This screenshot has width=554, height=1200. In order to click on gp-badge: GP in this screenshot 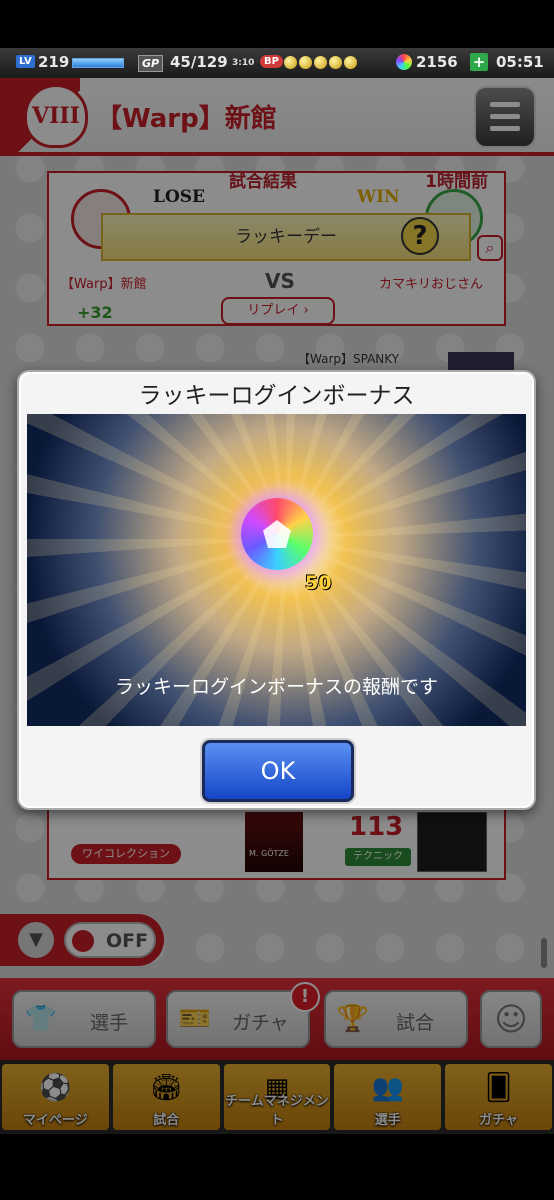, I will do `click(151, 63)`.